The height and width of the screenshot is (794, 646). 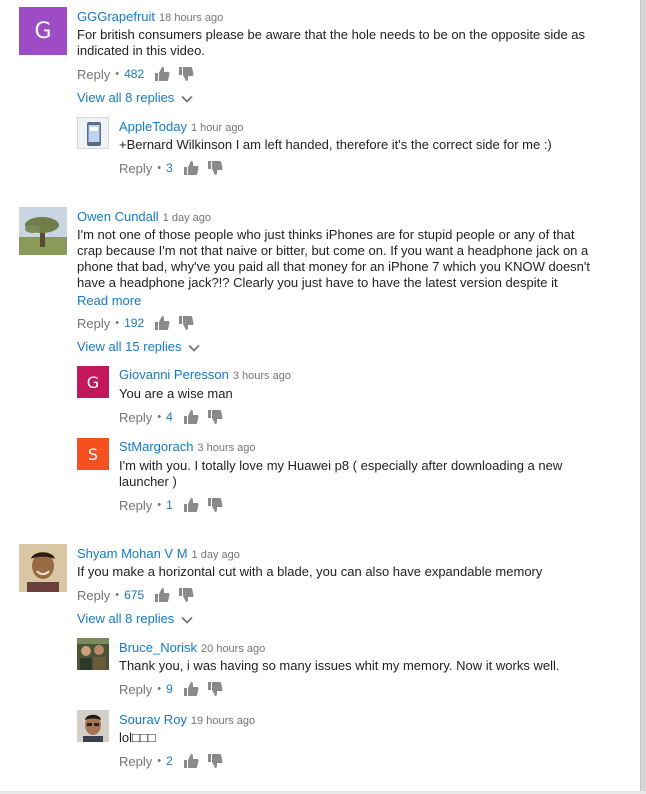 What do you see at coordinates (134, 323) in the screenshot?
I see `like-count: 192` at bounding box center [134, 323].